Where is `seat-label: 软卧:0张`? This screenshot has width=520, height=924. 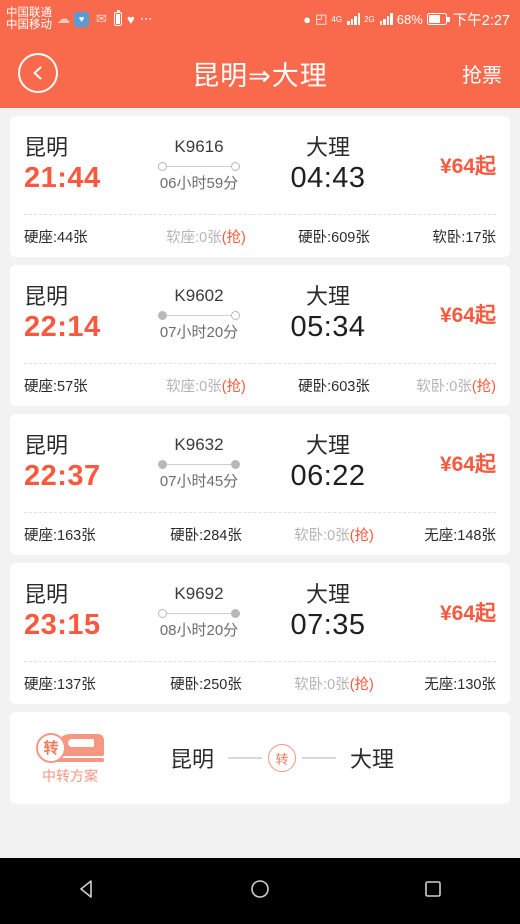
seat-label: 软卧:0张 is located at coordinates (322, 535).